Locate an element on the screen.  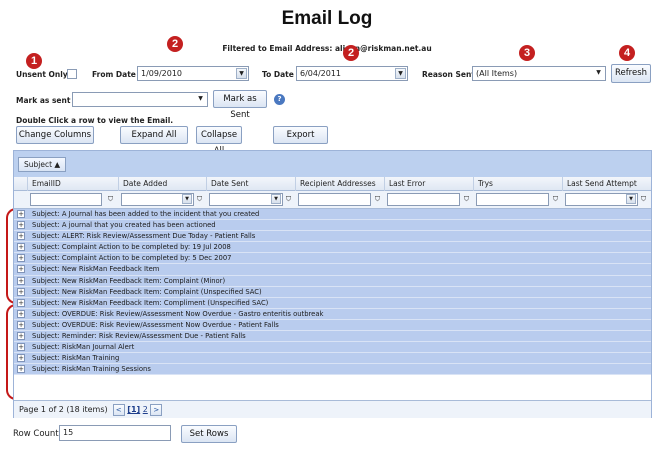
help-icon: ? is located at coordinates (279, 99).